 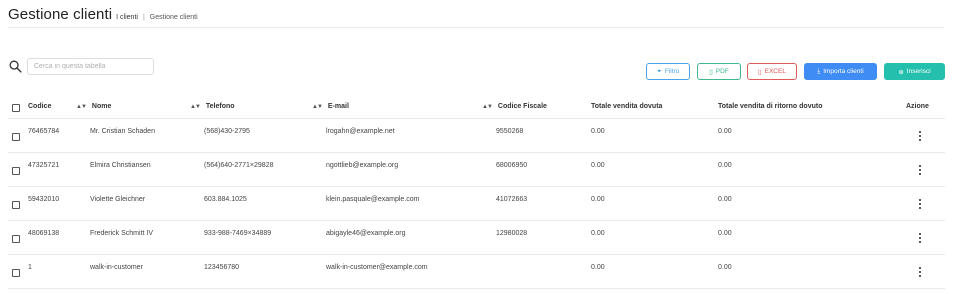 I want to click on filter-button: ⏷ Filtro, so click(x=668, y=71).